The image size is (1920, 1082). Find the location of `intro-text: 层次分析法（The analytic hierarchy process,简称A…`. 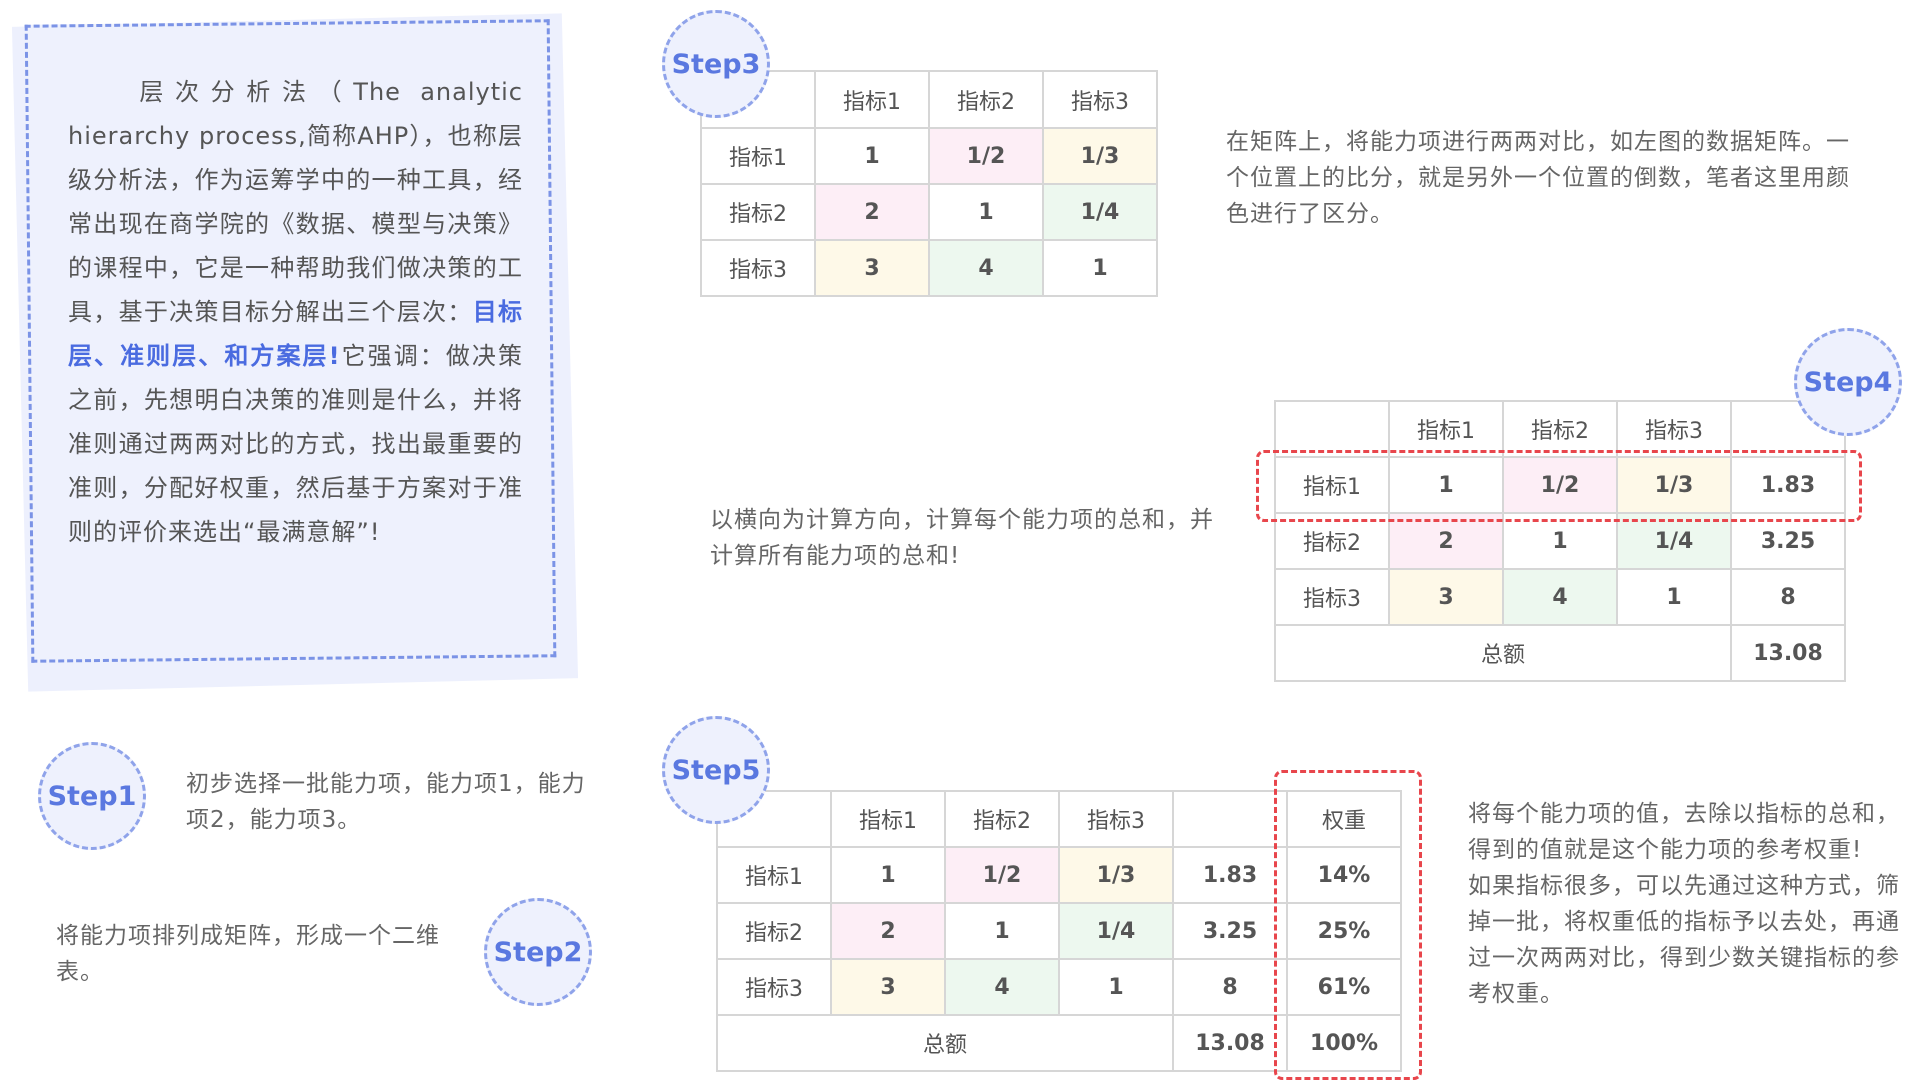

intro-text: 层次分析法（The analytic hierarchy process,简称A… is located at coordinates (295, 312).